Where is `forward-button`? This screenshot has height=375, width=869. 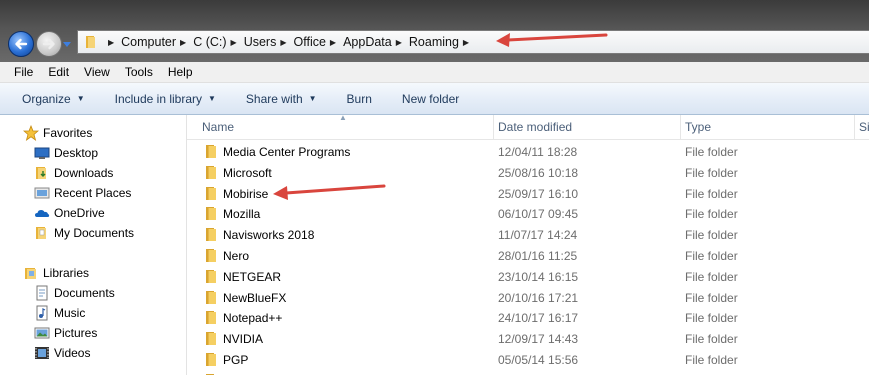 forward-button is located at coordinates (49, 44).